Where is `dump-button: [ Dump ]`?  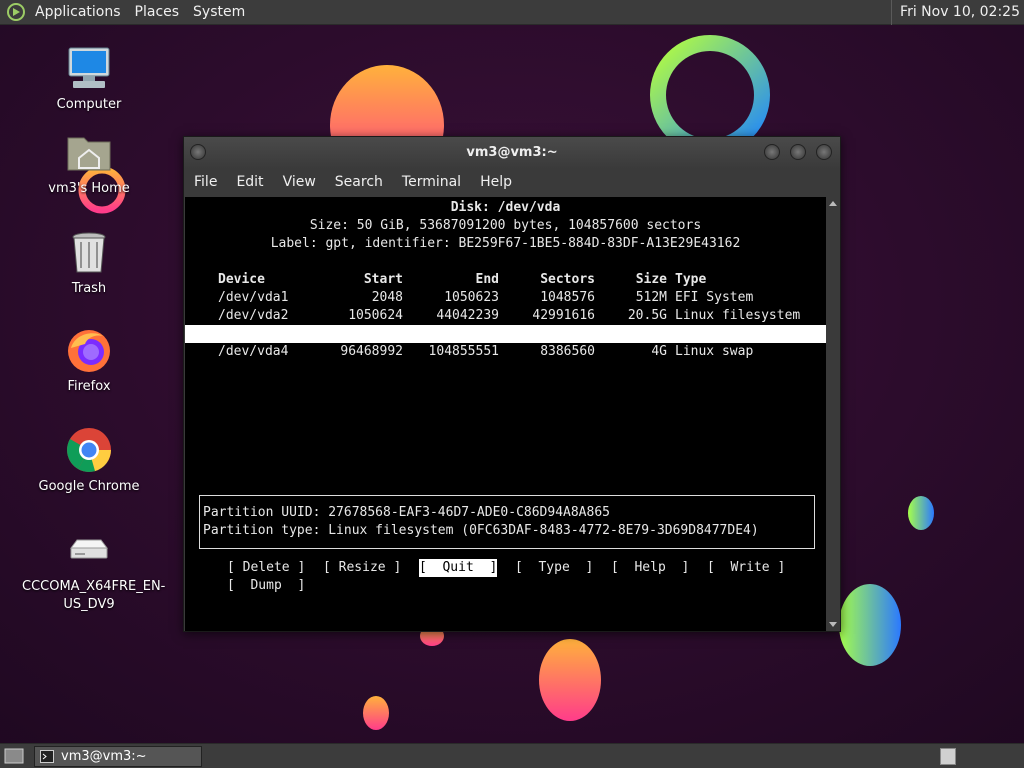
dump-button: [ Dump ] is located at coordinates (266, 586).